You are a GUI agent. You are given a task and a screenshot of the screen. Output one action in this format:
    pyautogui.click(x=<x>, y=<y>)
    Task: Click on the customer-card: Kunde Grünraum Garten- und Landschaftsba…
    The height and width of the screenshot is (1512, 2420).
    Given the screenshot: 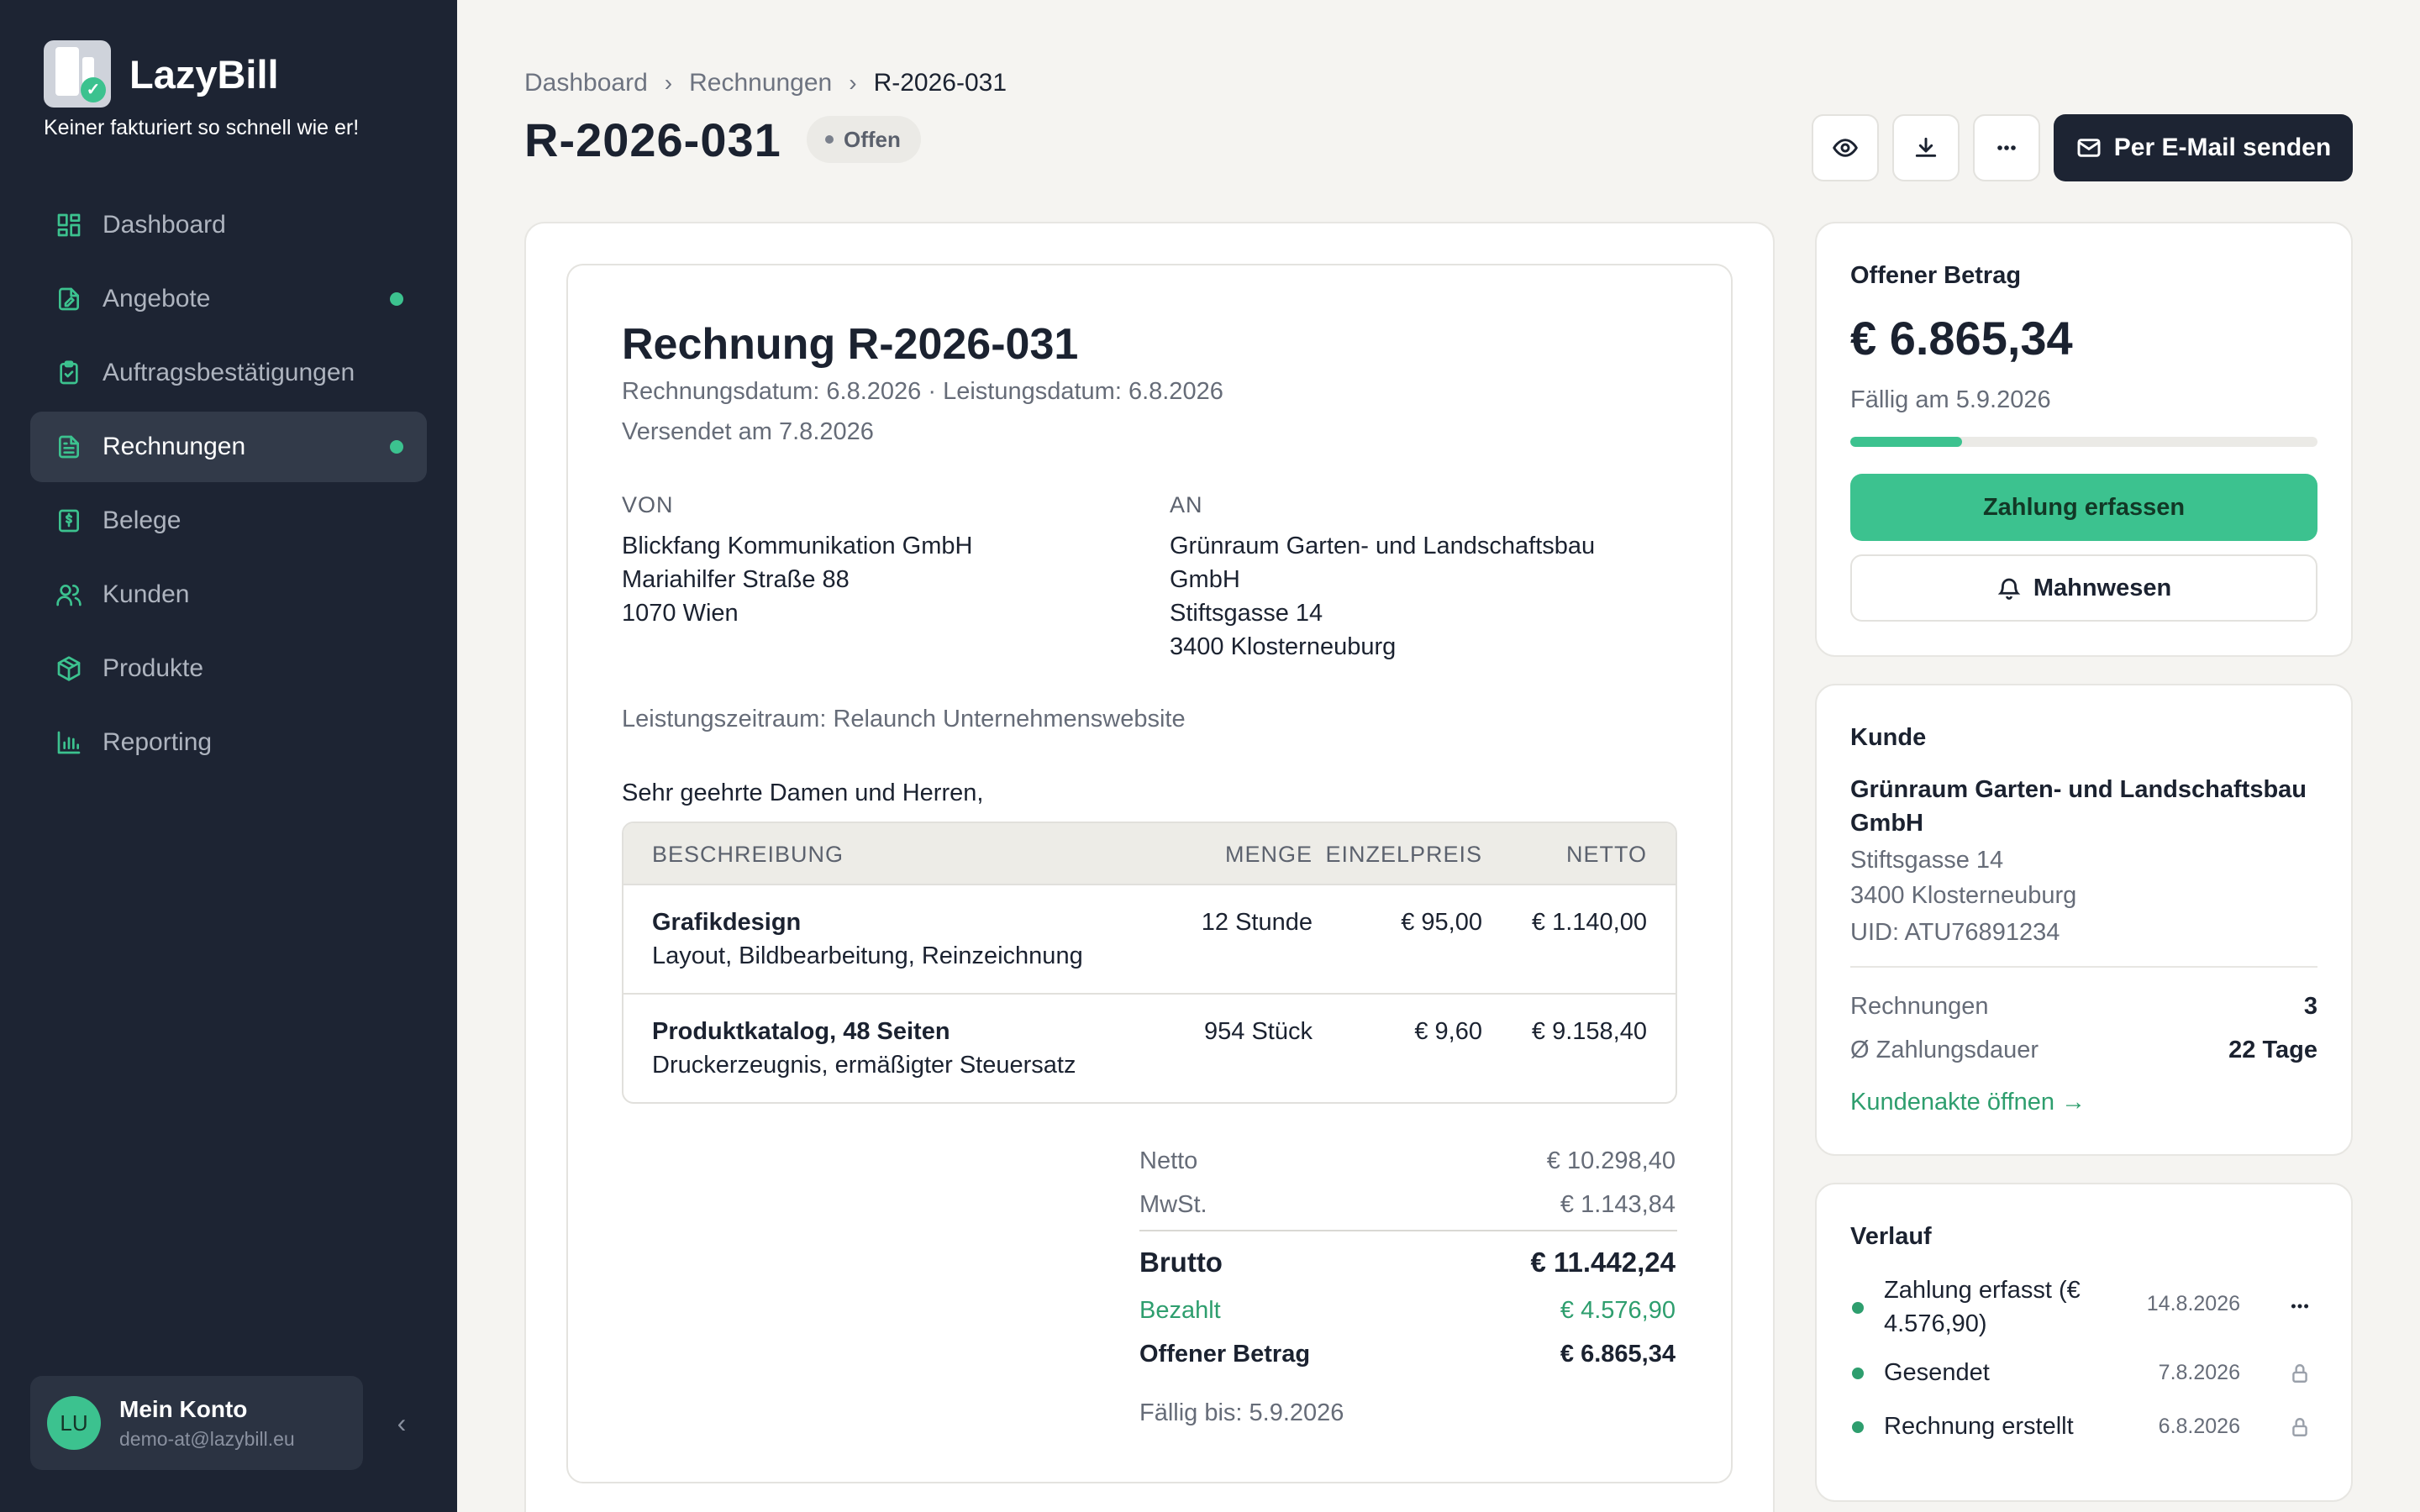 What is the action you would take?
    pyautogui.click(x=2084, y=920)
    